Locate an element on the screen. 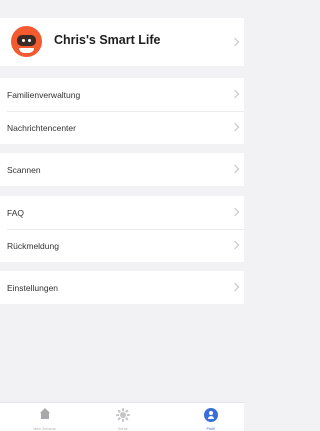 This screenshot has height=431, width=320. tab-home: Mein Zuhause is located at coordinates (44, 417).